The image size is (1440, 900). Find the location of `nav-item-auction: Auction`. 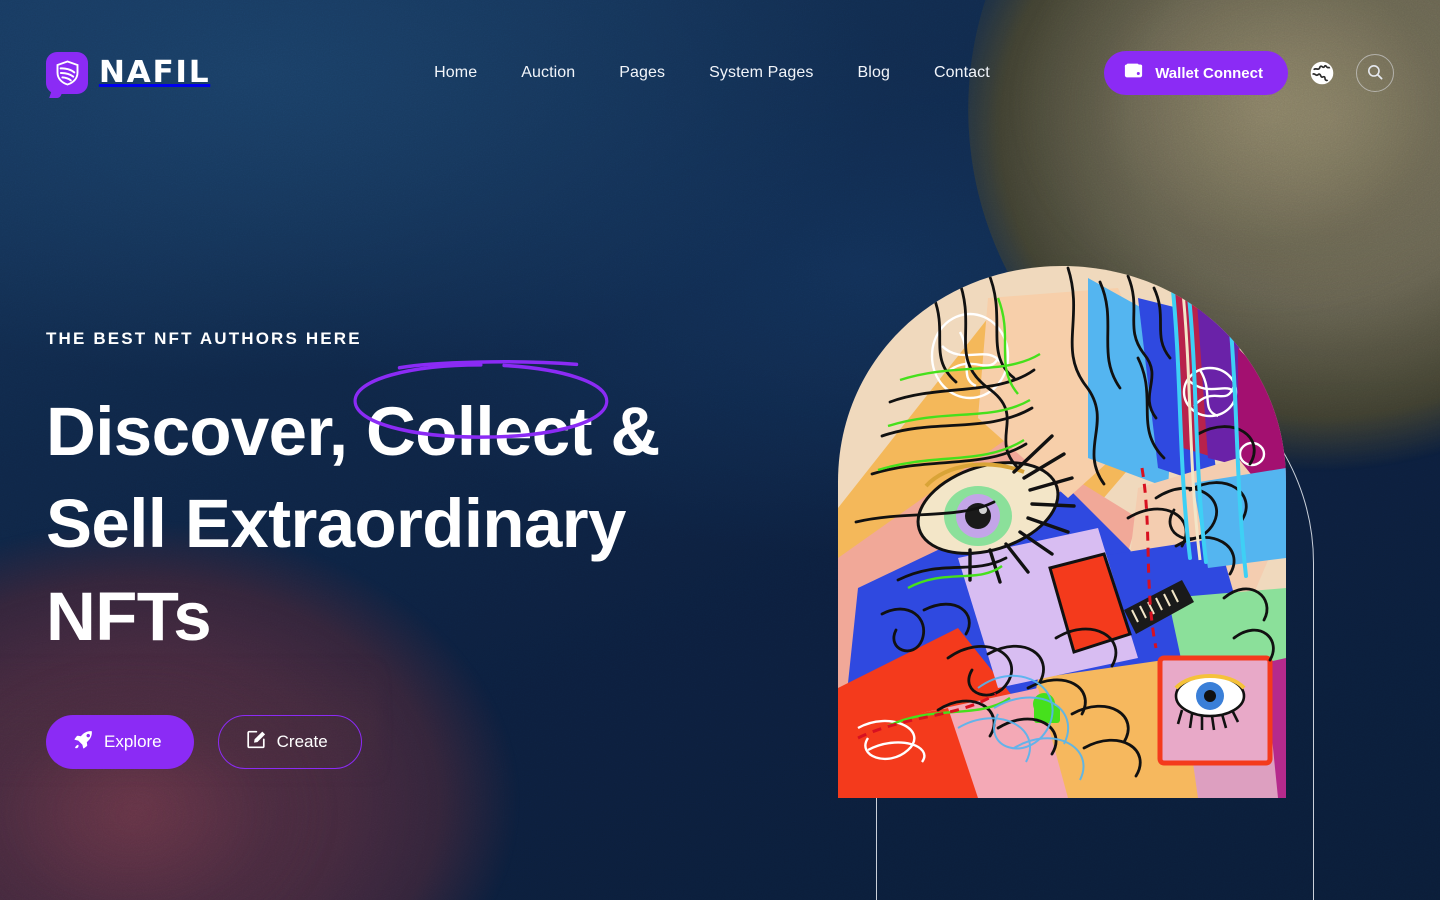

nav-item-auction: Auction is located at coordinates (548, 73).